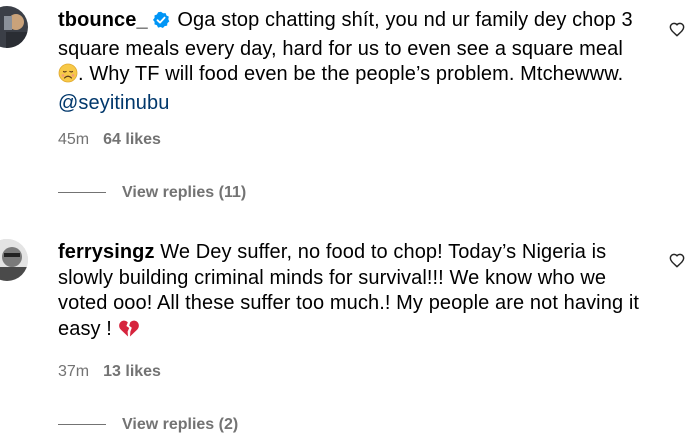 Image resolution: width=693 pixels, height=445 pixels. I want to click on mention-link: @seyitinubu, so click(113, 103).